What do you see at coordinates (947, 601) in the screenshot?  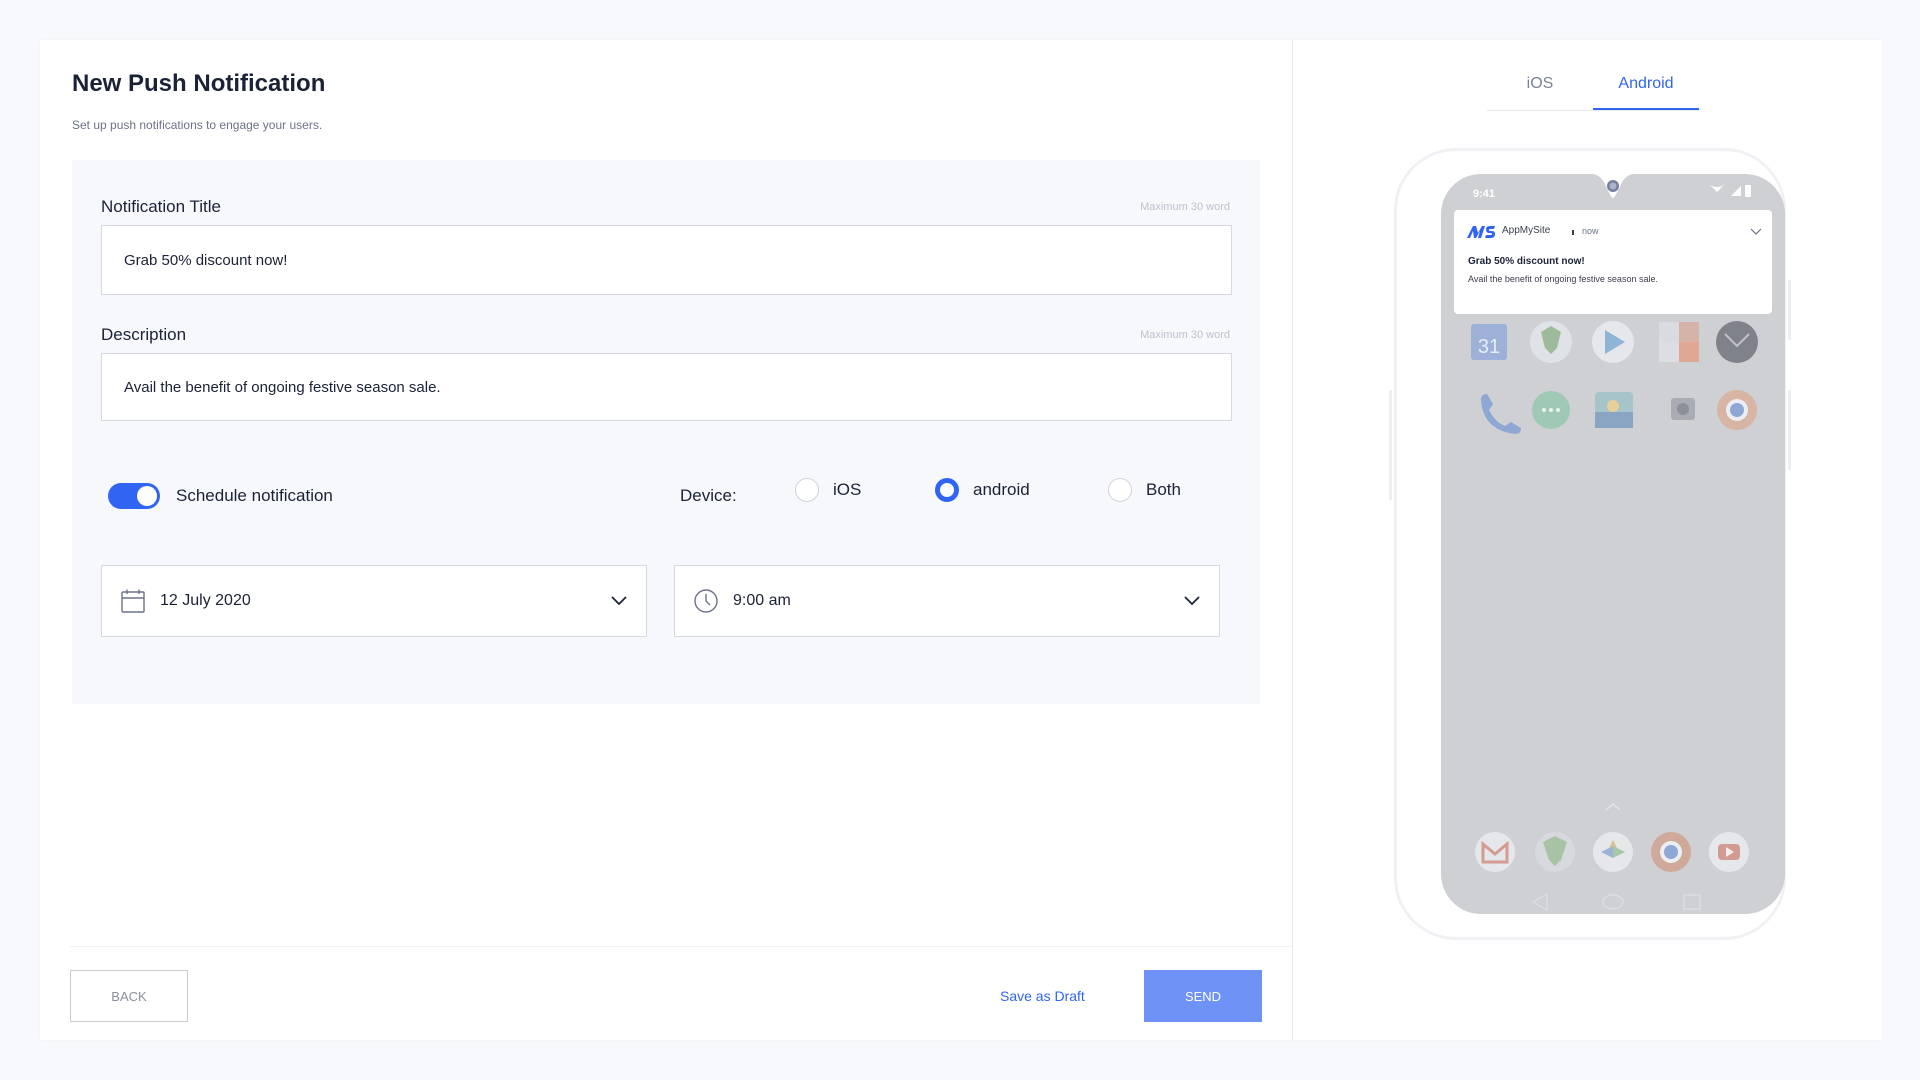 I see `time-select: 9:00 am` at bounding box center [947, 601].